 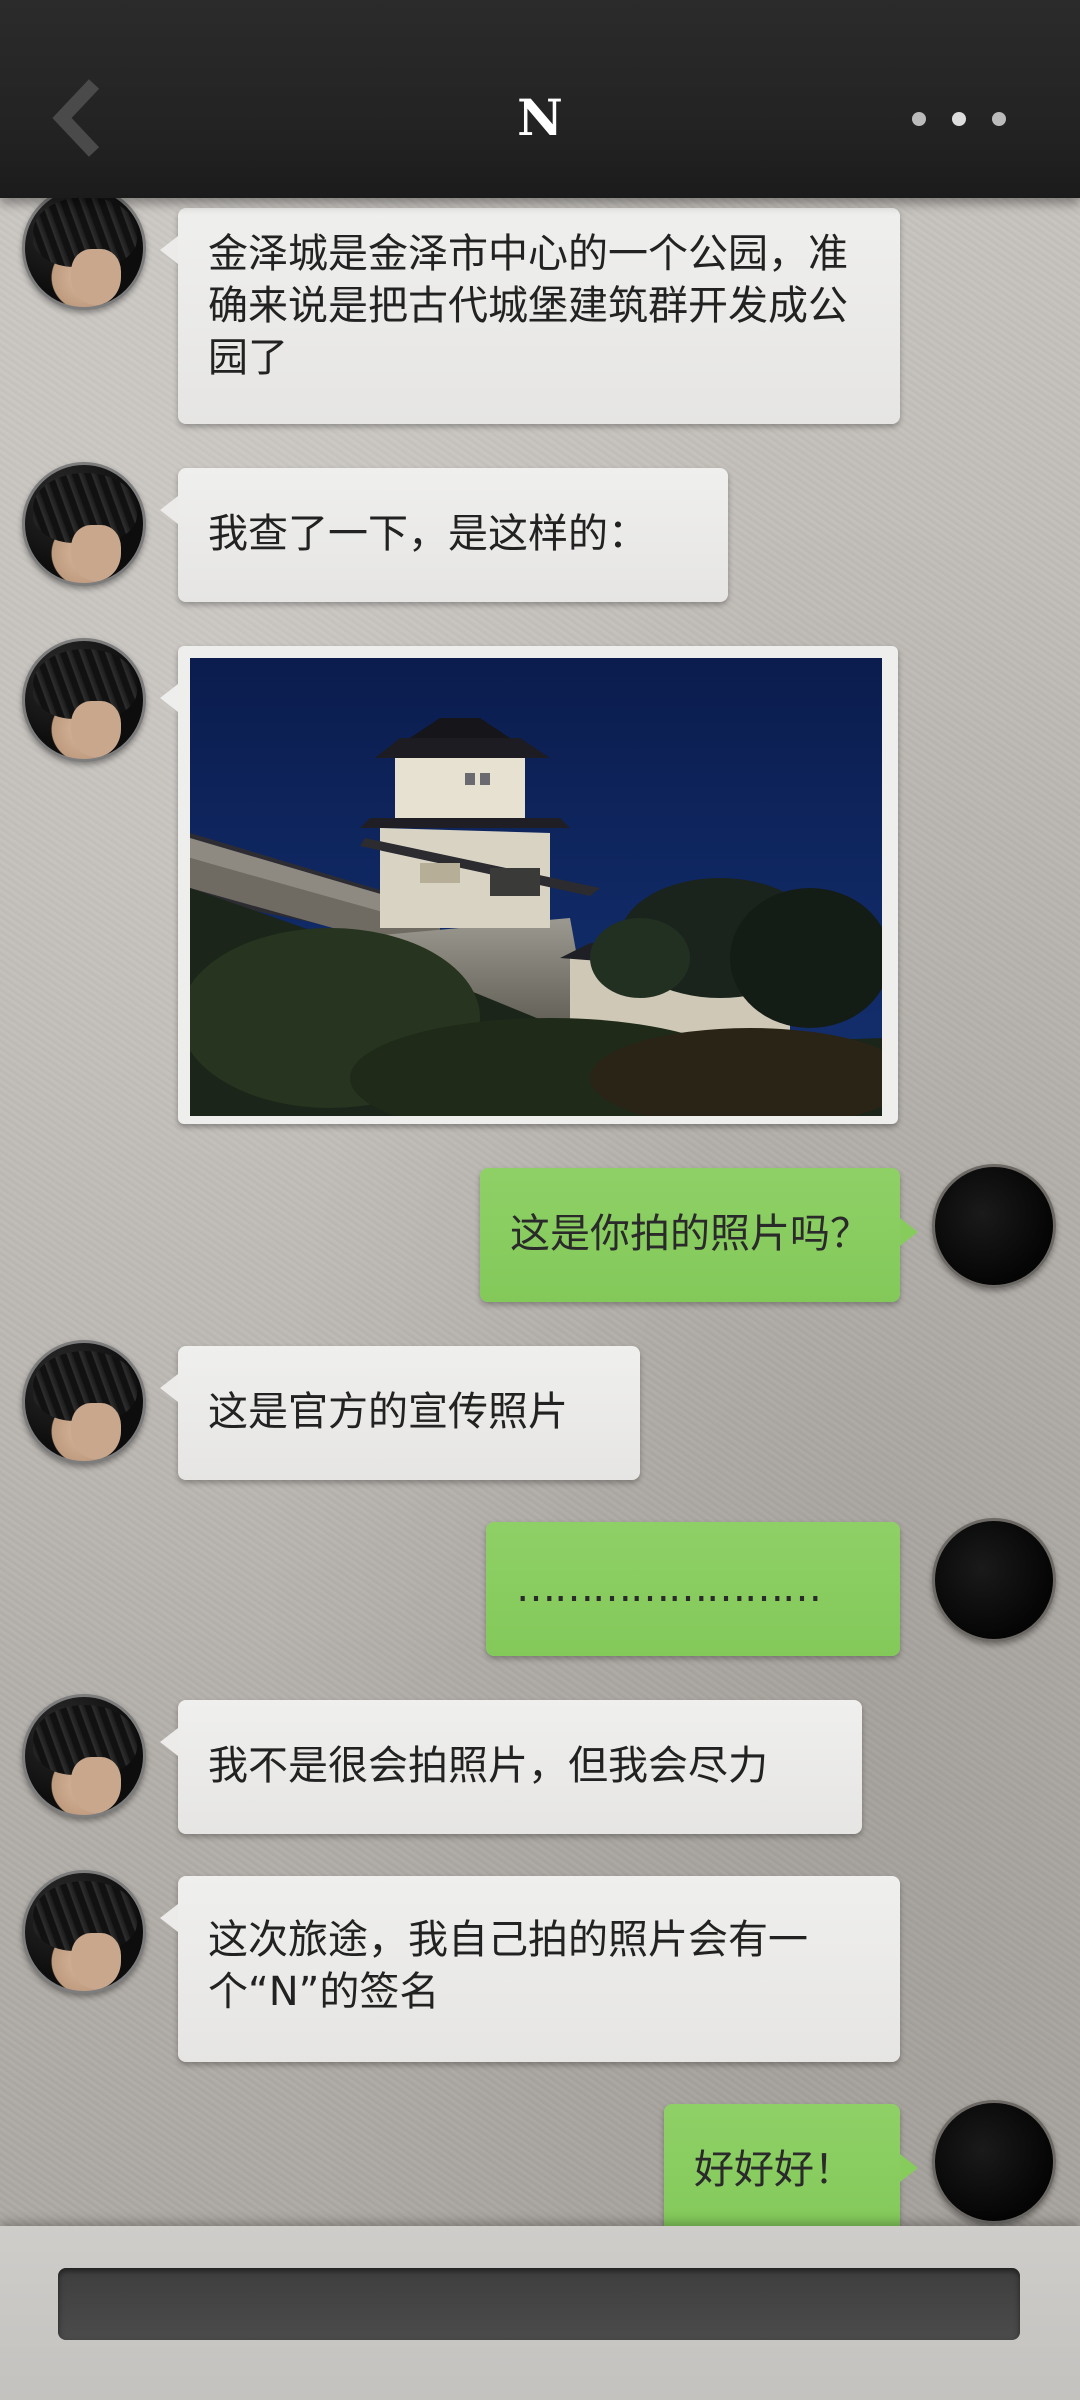 I want to click on message-input, so click(x=539, y=2304).